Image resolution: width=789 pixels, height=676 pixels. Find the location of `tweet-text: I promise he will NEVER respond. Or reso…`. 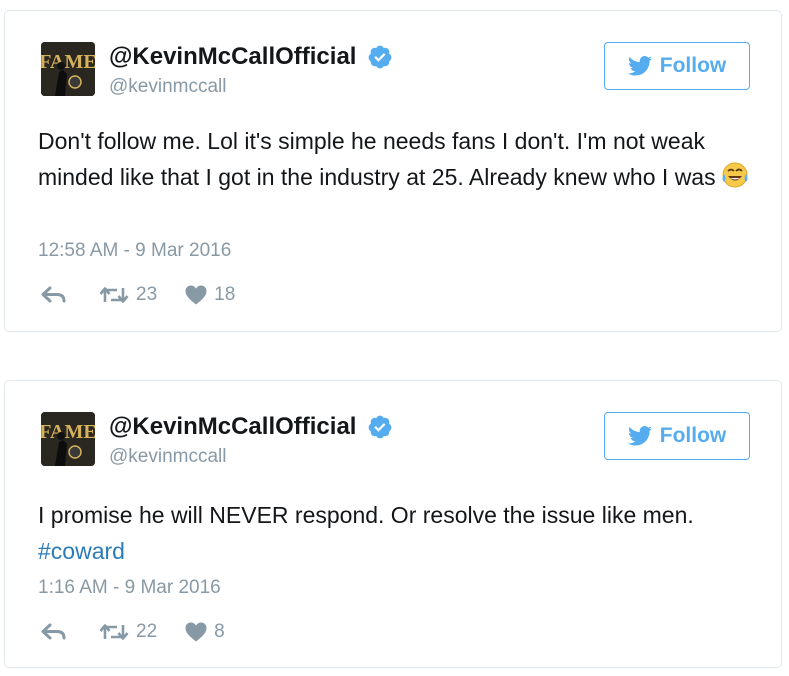

tweet-text: I promise he will NEVER respond. Or reso… is located at coordinates (394, 533).